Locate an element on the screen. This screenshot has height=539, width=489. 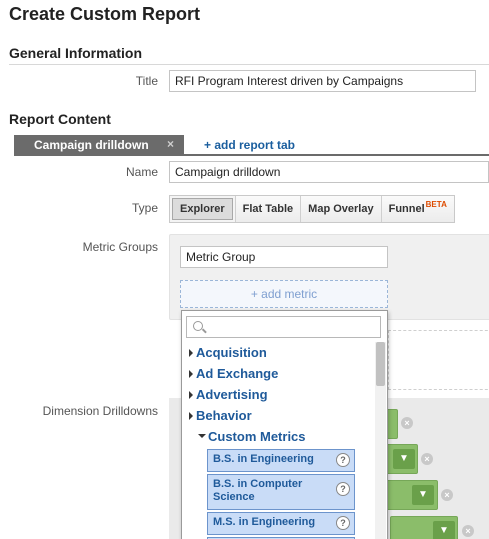
close-icon: × is located at coordinates (170, 144).